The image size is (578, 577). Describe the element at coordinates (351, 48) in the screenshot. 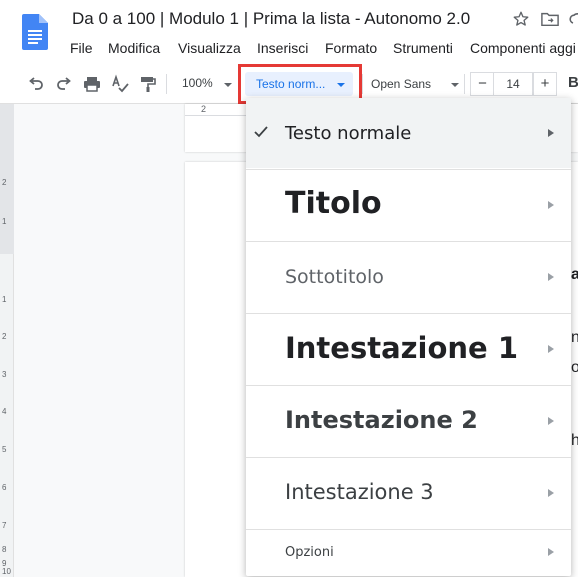

I see `menu-formato: Formato` at that location.